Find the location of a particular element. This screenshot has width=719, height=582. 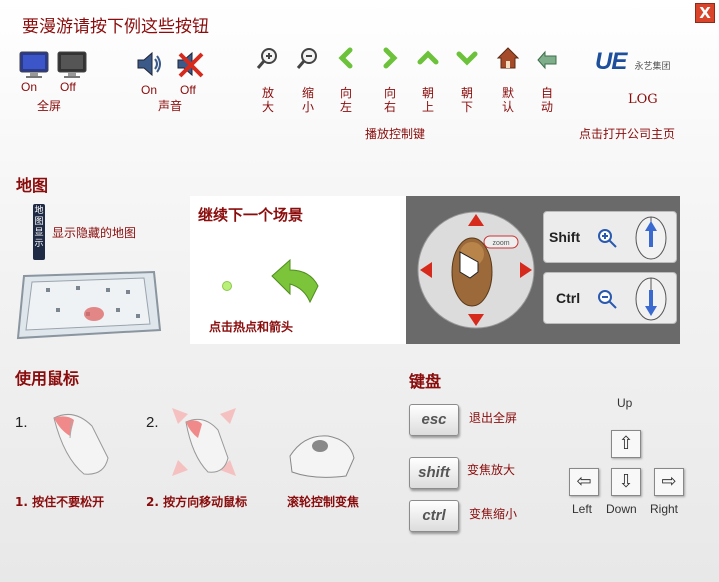

fullscreen-label: 全屏 is located at coordinates (49, 106).